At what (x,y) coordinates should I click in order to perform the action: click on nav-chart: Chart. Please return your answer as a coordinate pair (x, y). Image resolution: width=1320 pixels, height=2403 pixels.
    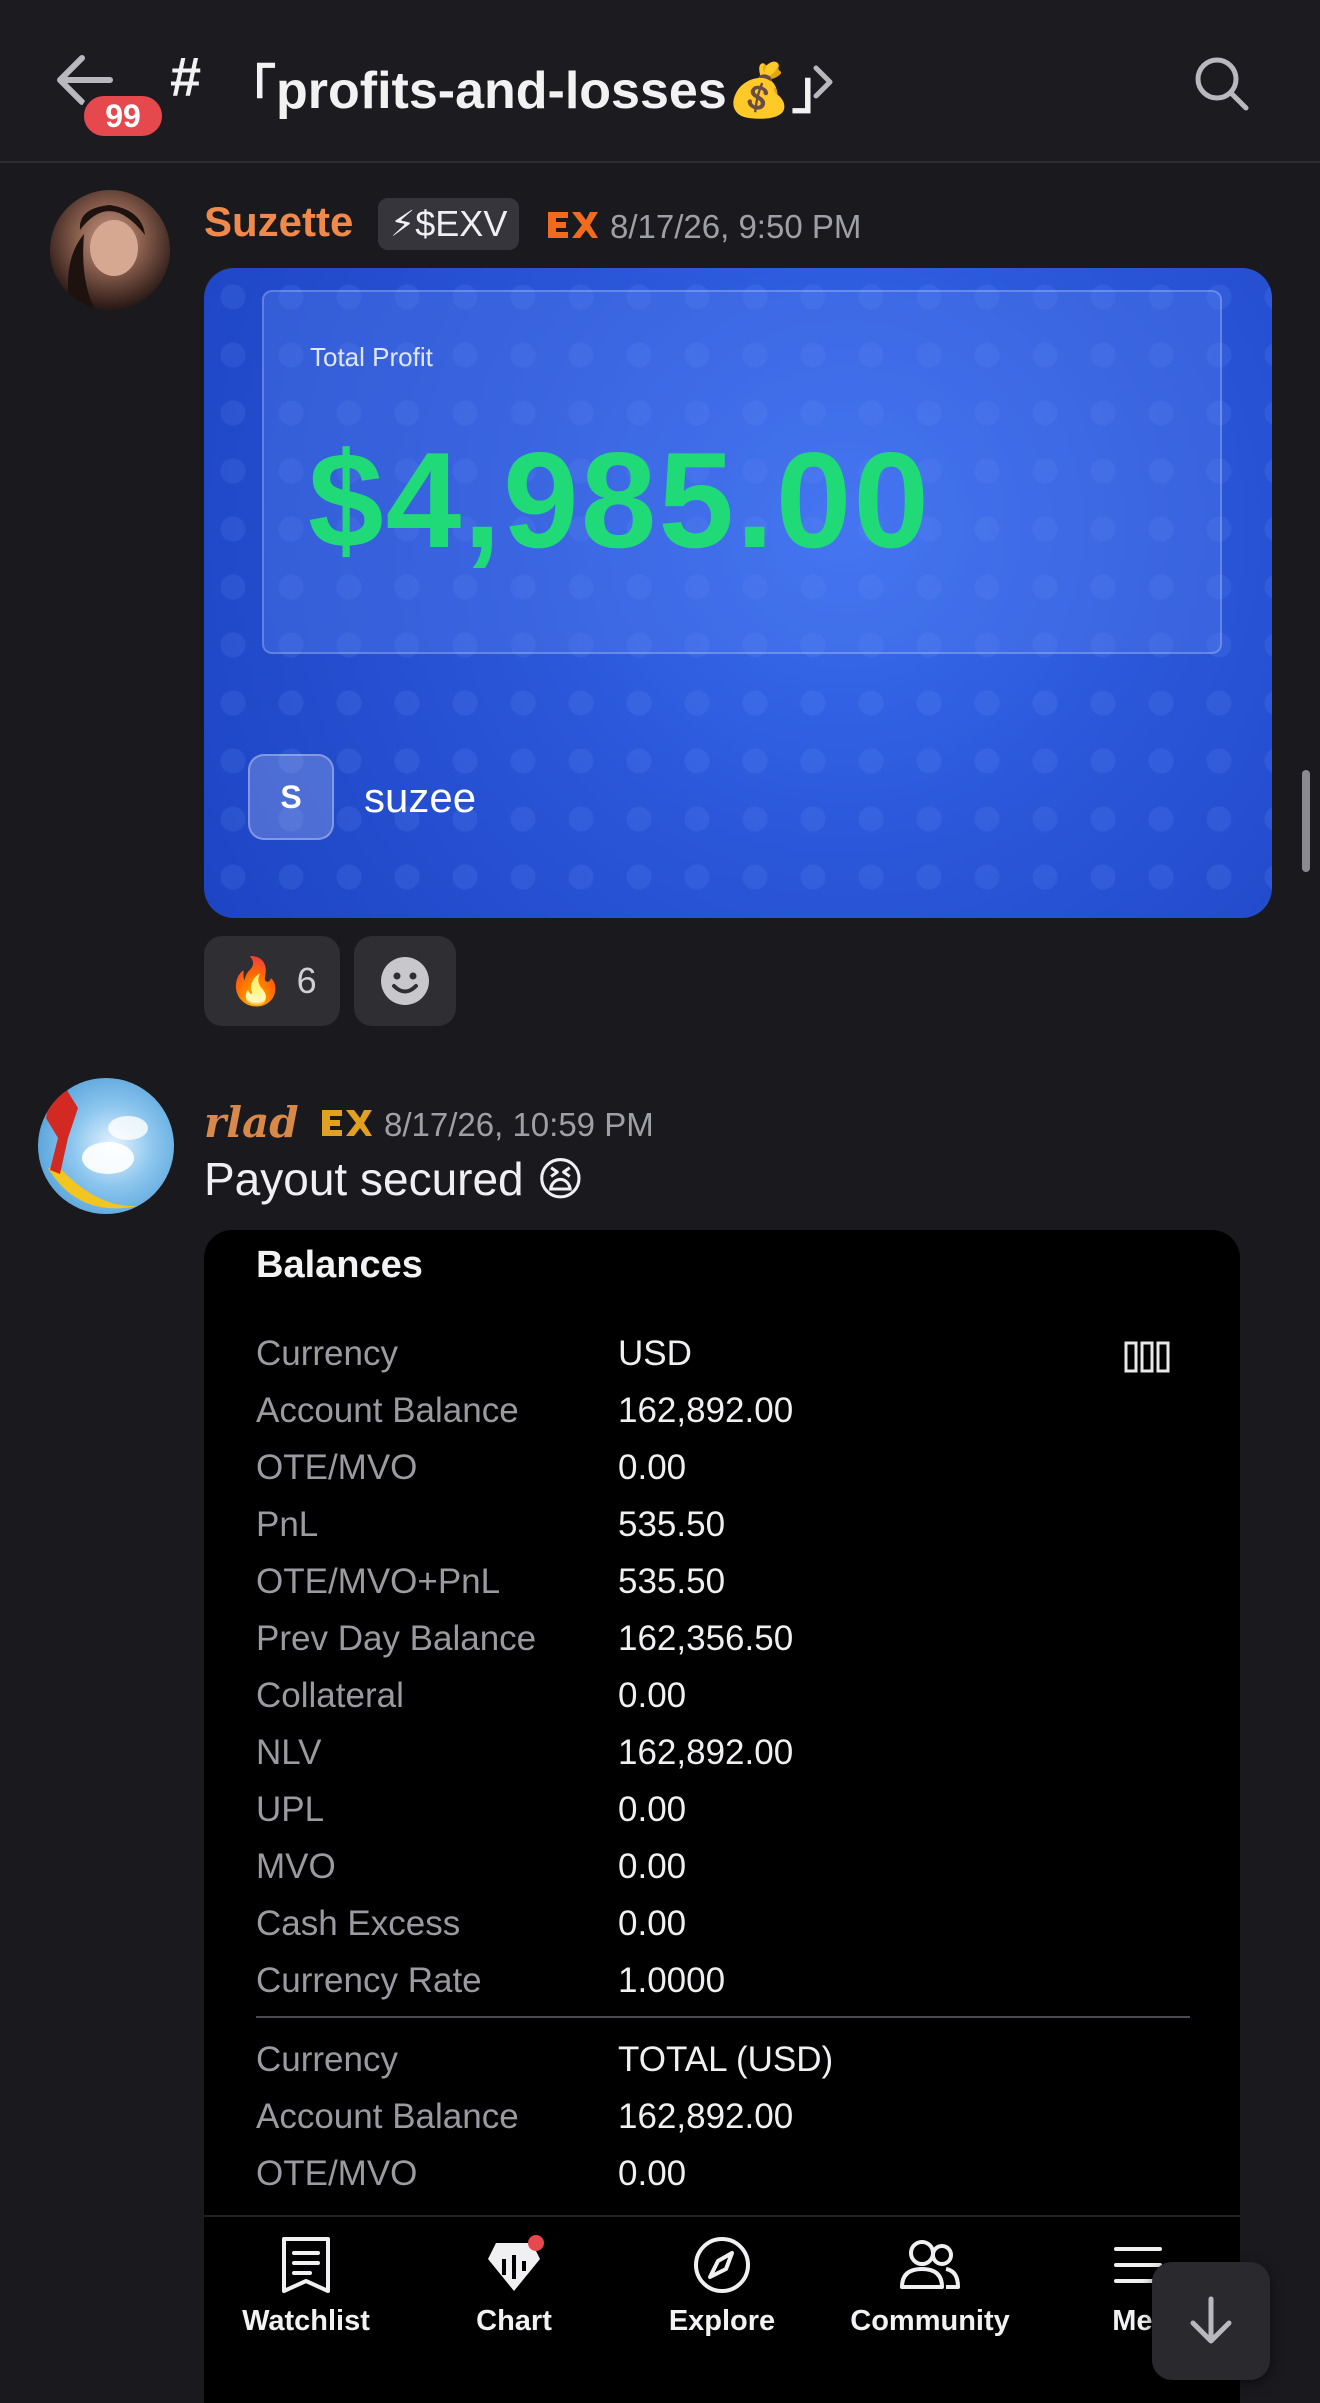
    Looking at the image, I should click on (514, 2295).